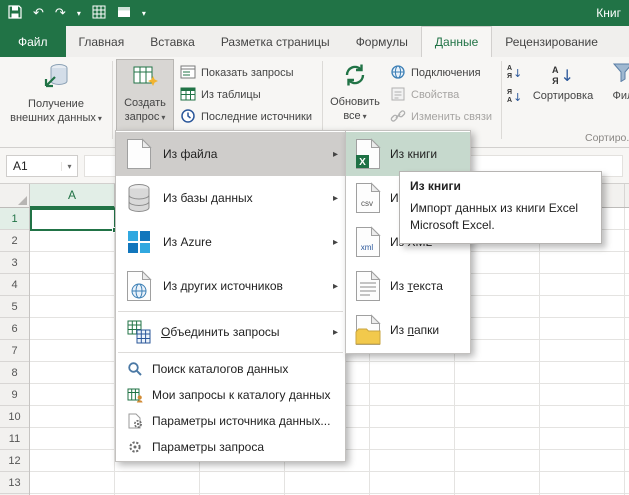 This screenshot has height=495, width=629. Describe the element at coordinates (362, 162) in the screenshot. I see `svg-text: X` at that location.